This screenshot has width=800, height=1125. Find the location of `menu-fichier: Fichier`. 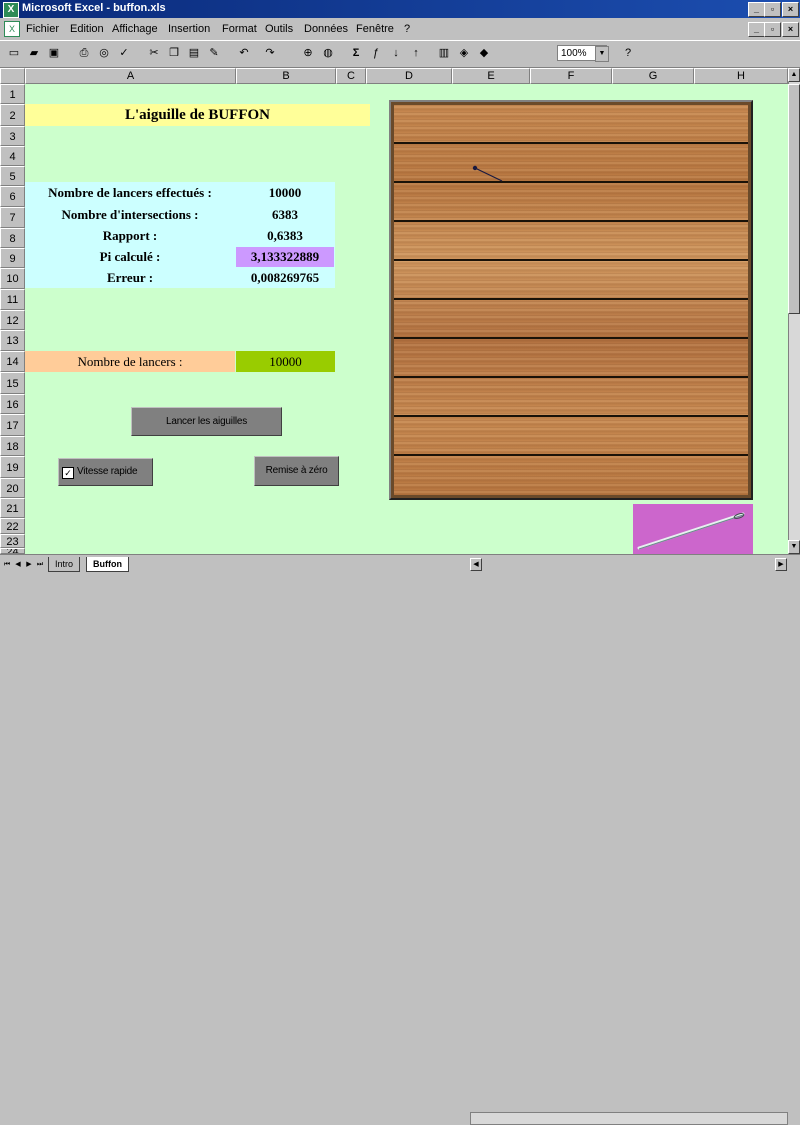

menu-fichier: Fichier is located at coordinates (42, 29).